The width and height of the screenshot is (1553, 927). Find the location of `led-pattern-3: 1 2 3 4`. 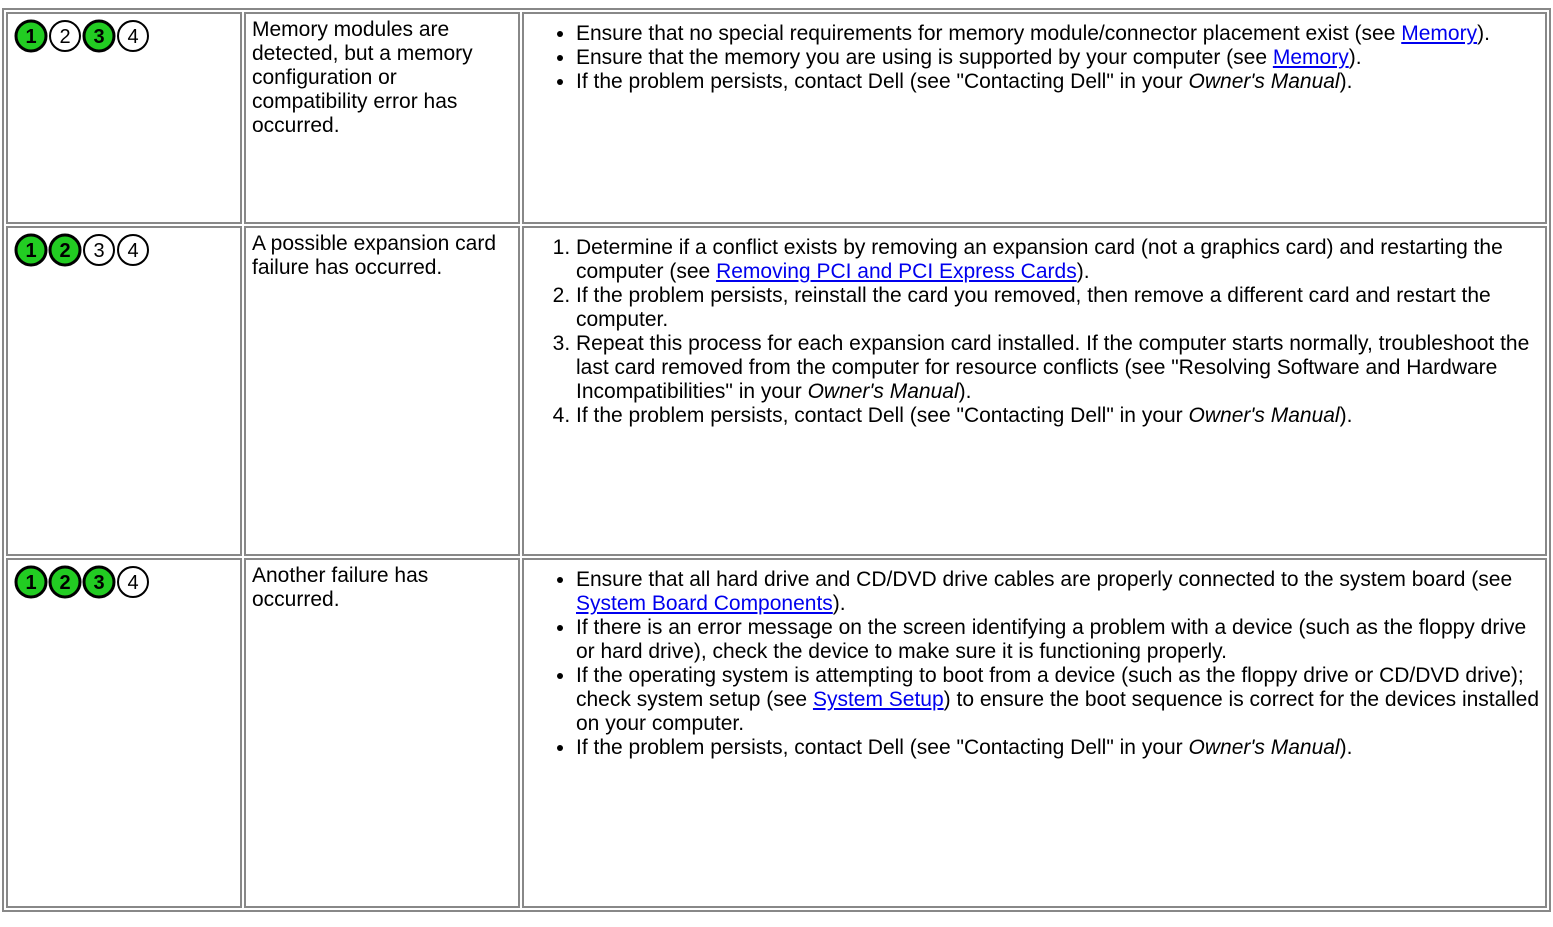

led-pattern-3: 1 2 3 4 is located at coordinates (124, 582).